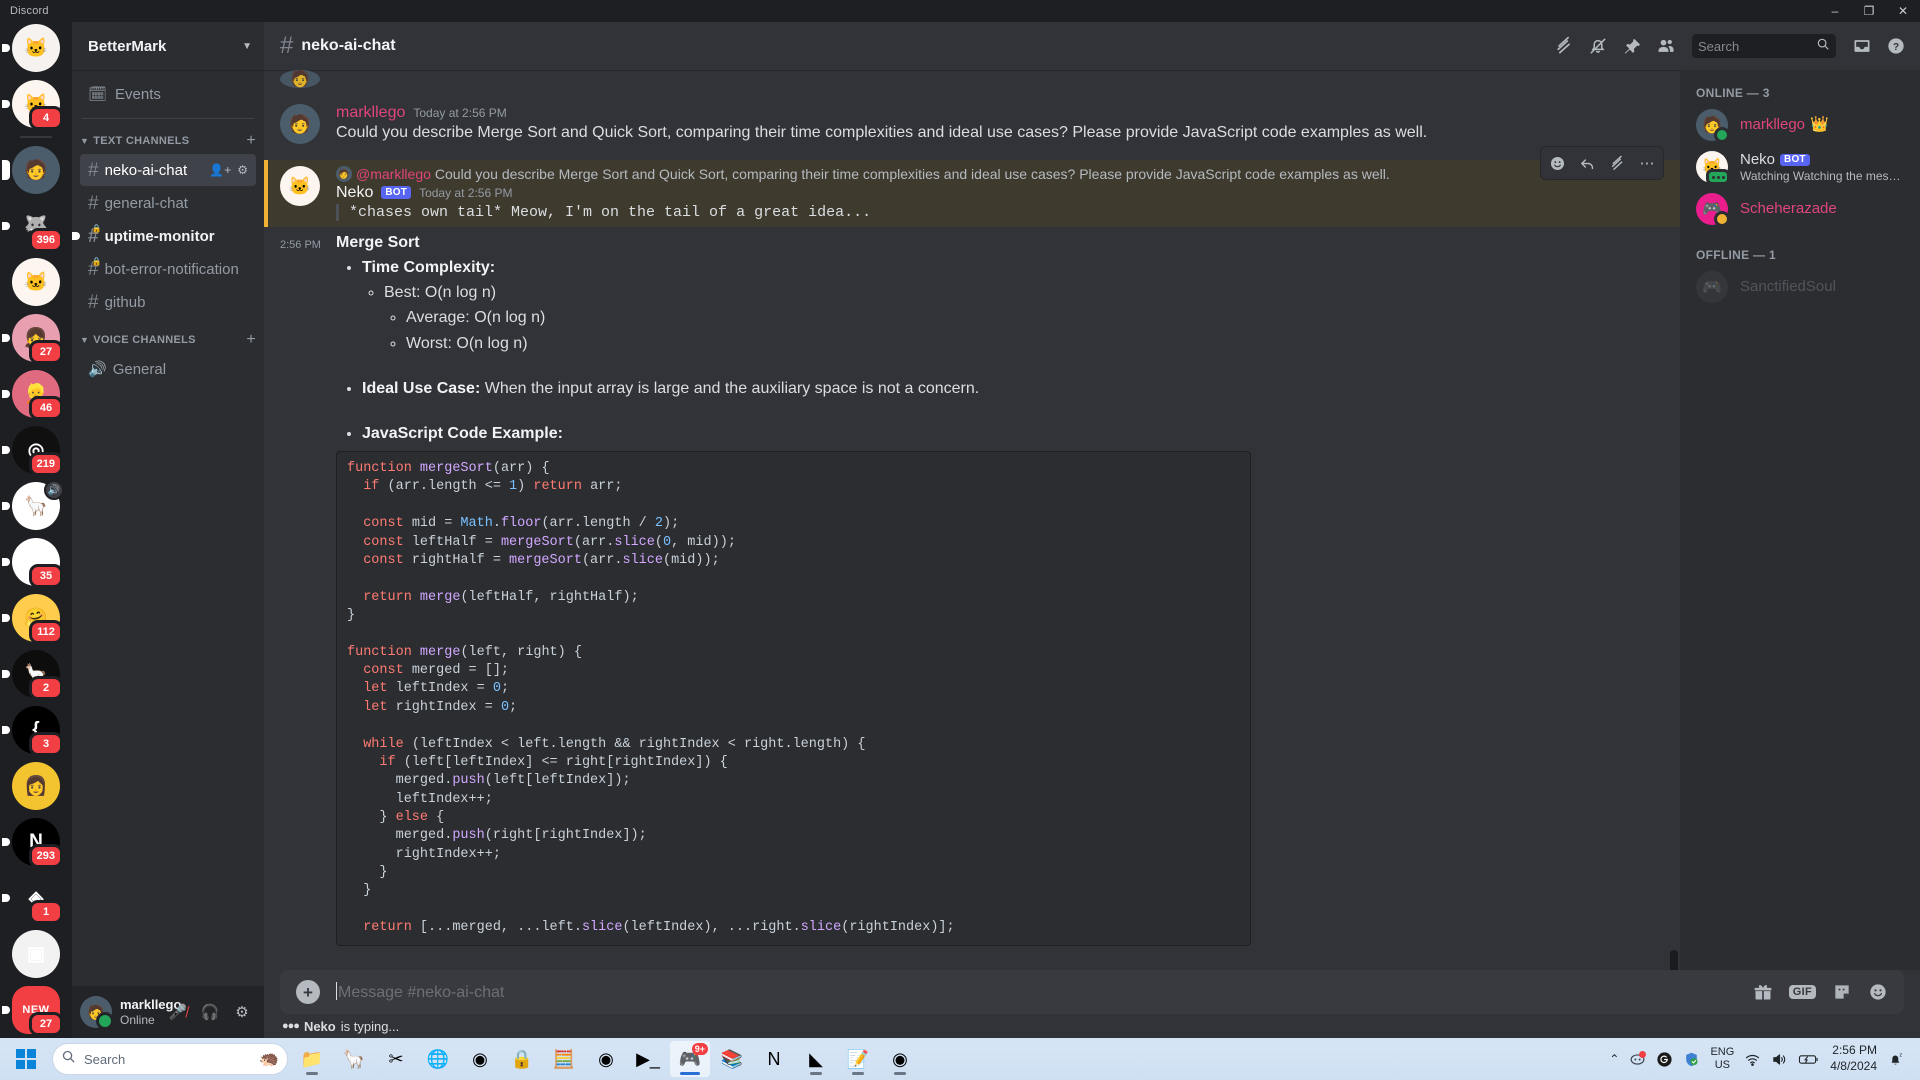 The image size is (1920, 1080). Describe the element at coordinates (32, 899) in the screenshot. I see `server-icon-orange-diamond-server: ◈ 1` at that location.